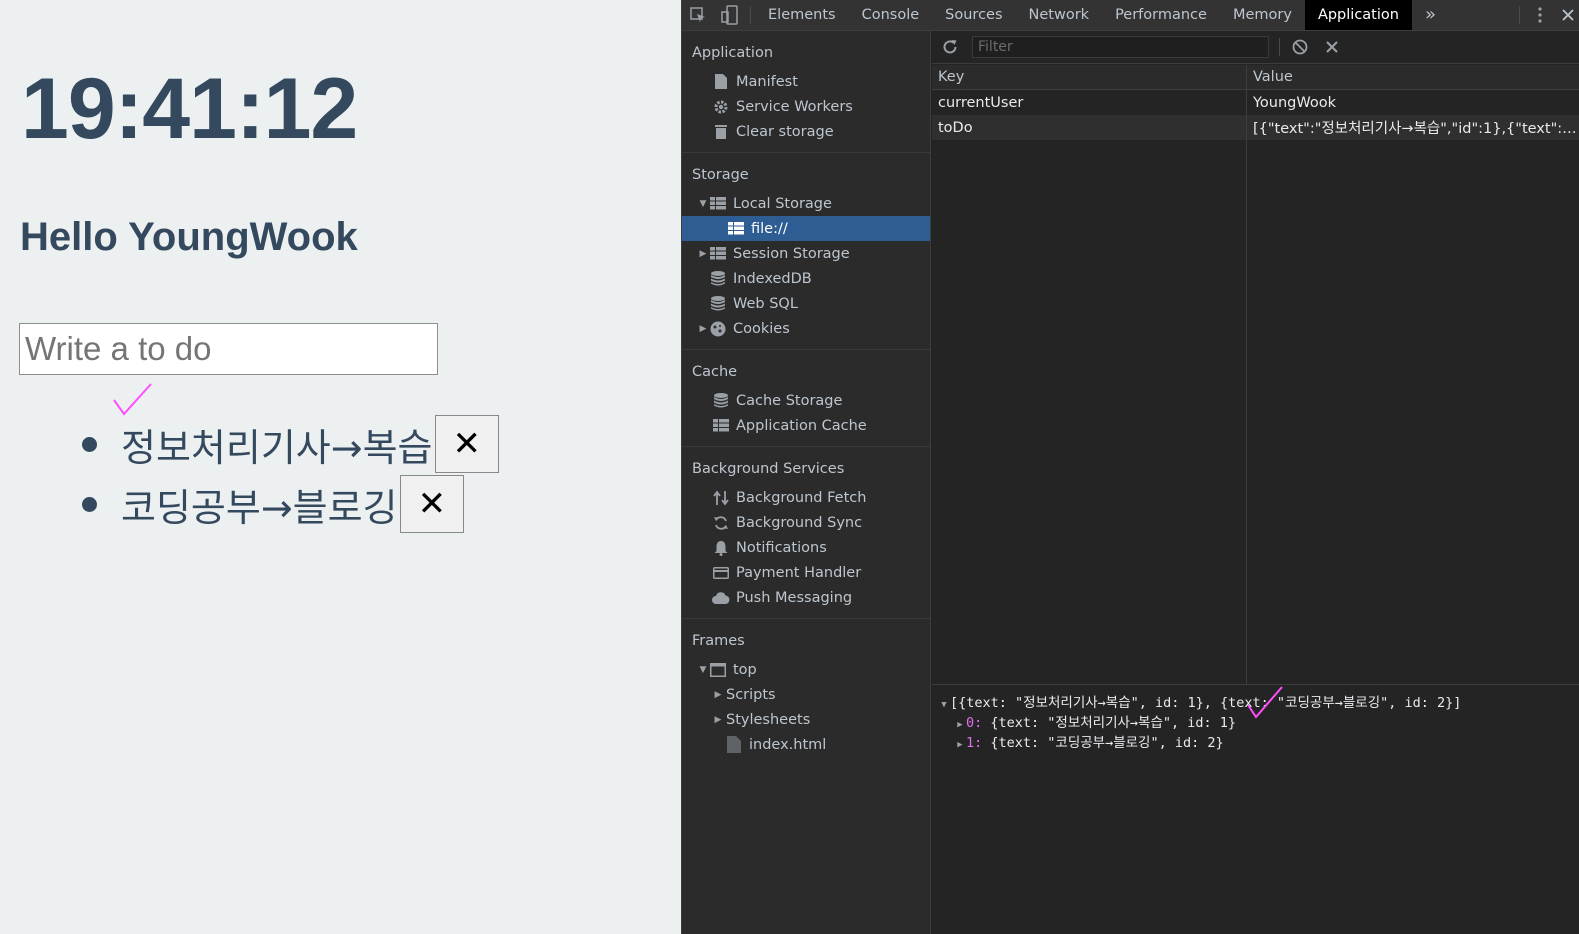 The image size is (1579, 934). I want to click on todo-text: 코딩공부→블로깅, so click(259, 507).